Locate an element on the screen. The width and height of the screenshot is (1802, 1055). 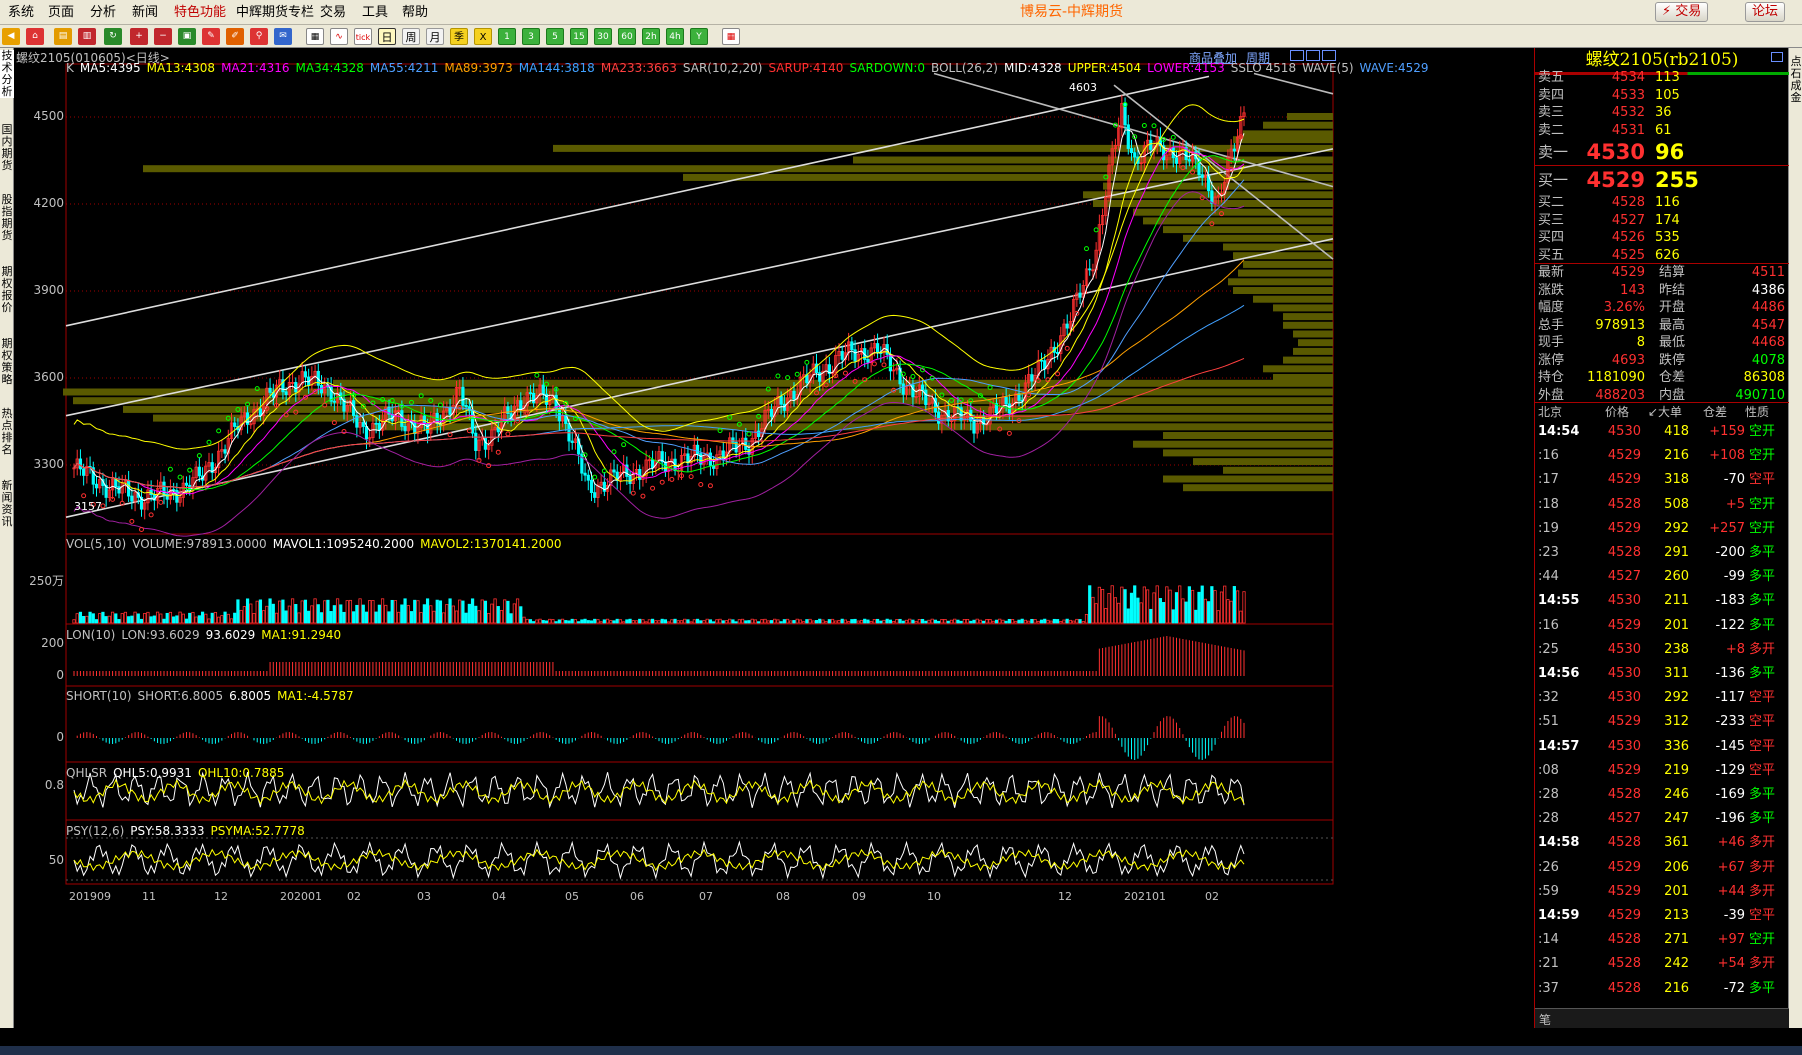
tick-row: 14:57 4530 336 -145 空平 is located at coordinates (1662, 747).